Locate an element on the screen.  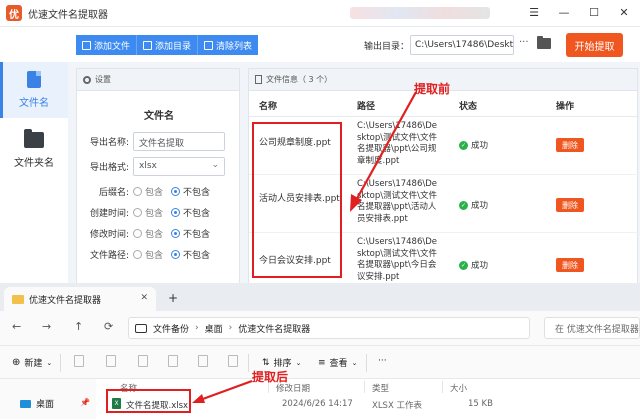
clear-list-button: 清除列表 is located at coordinates (228, 45).